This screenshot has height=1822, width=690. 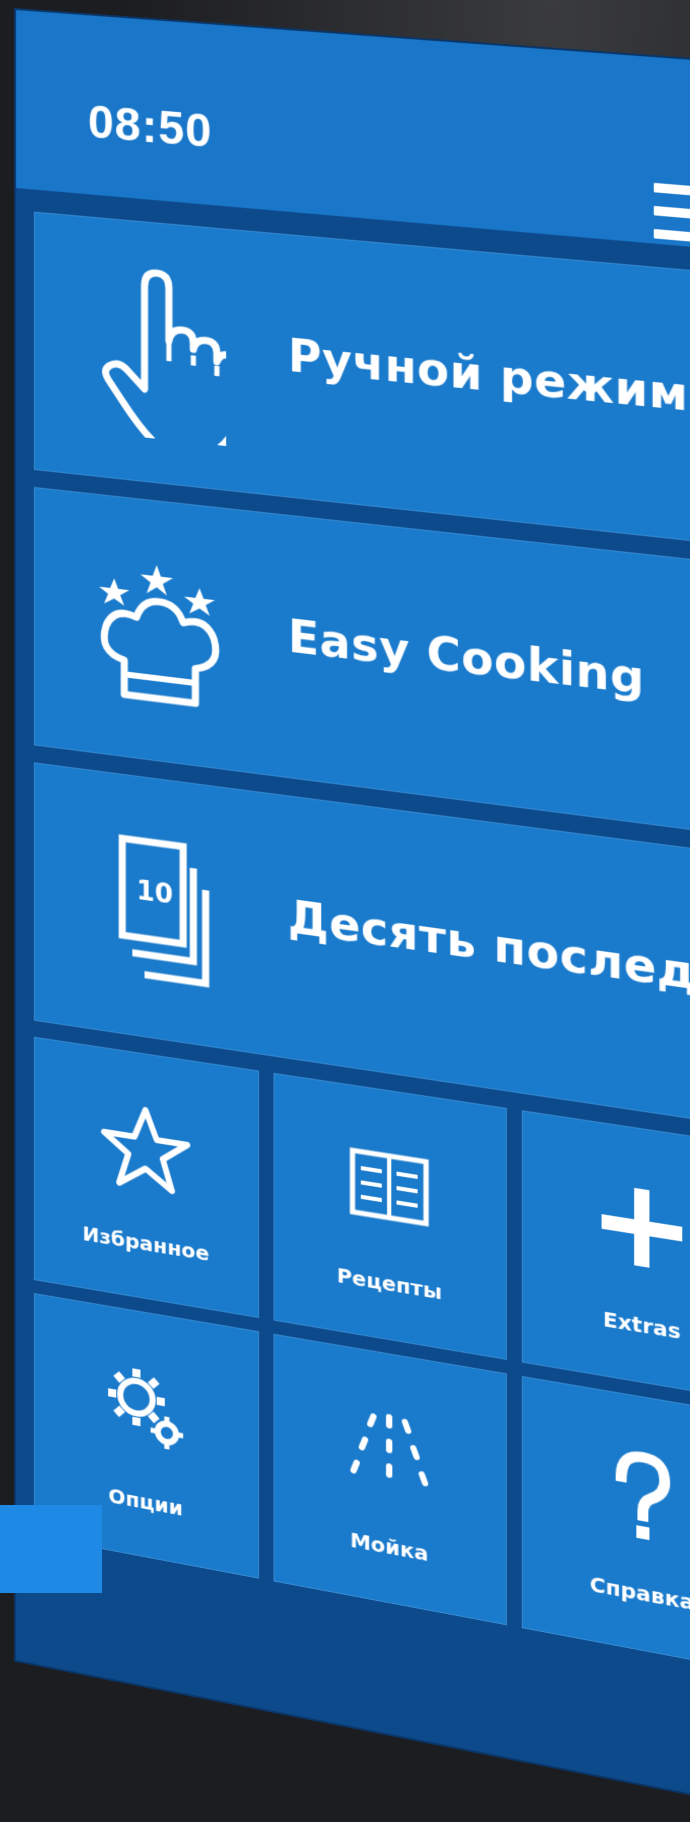 I want to click on tile-label: Избранное, so click(x=146, y=1243).